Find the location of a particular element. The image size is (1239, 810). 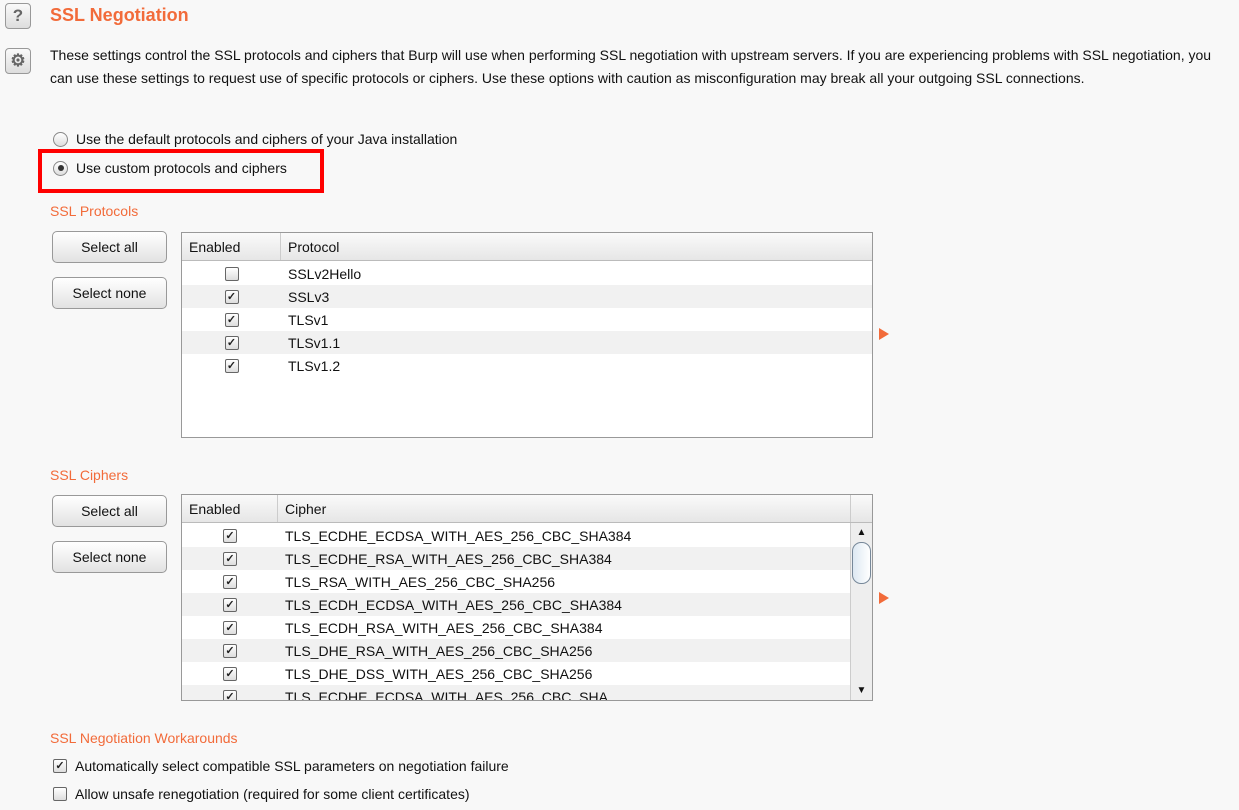

row-name: TLS_ECDHE_RSA_WITH_AES_256_CBC_SHA384 is located at coordinates (448, 558).